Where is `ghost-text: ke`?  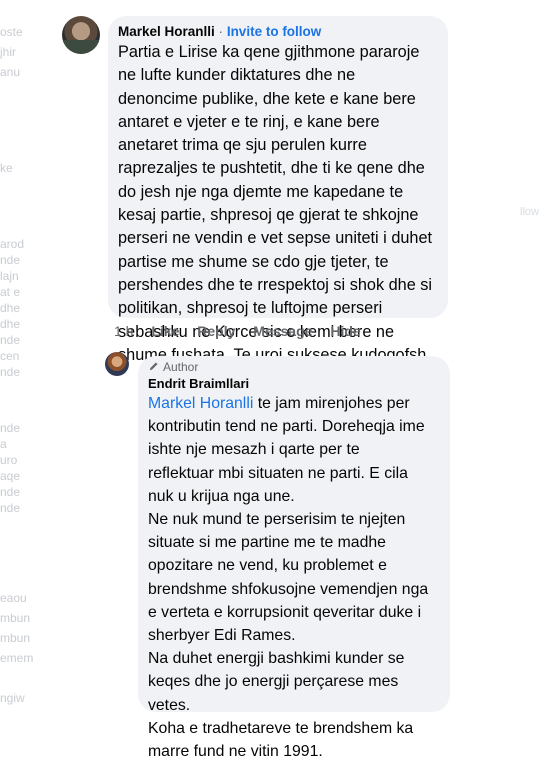
ghost-text: ke is located at coordinates (6, 168).